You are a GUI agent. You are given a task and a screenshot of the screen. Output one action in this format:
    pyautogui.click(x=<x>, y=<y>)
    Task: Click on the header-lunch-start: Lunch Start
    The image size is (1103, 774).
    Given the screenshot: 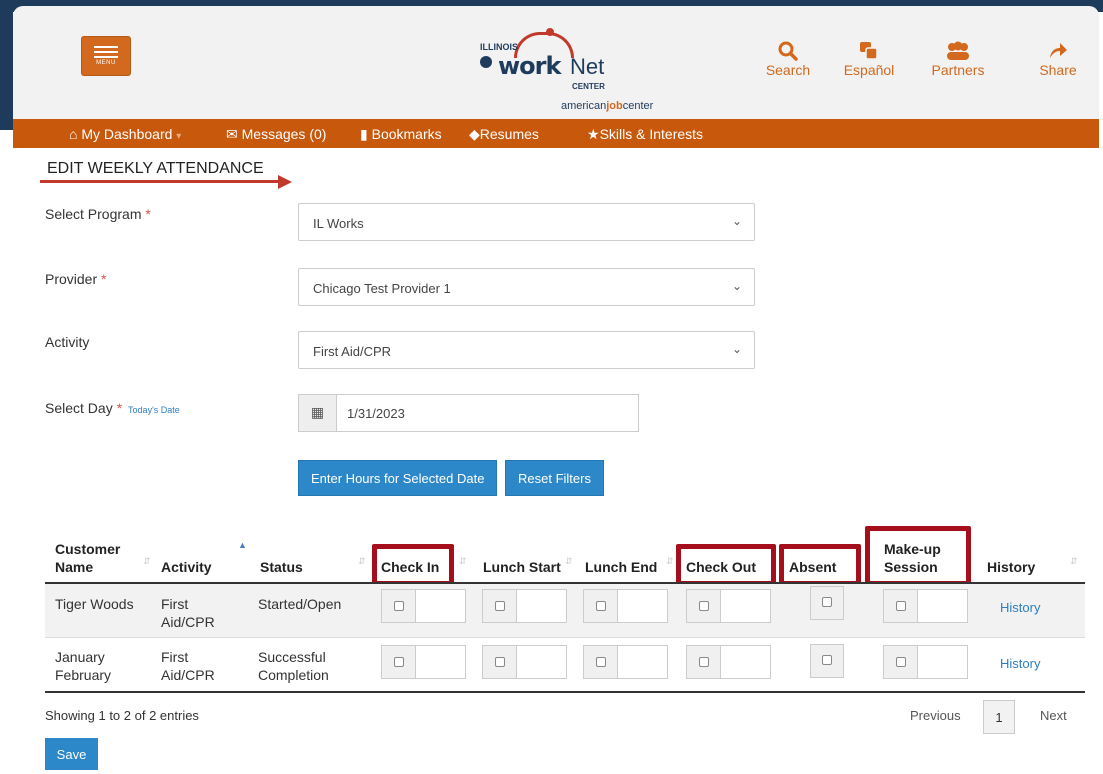 What is the action you would take?
    pyautogui.click(x=522, y=567)
    